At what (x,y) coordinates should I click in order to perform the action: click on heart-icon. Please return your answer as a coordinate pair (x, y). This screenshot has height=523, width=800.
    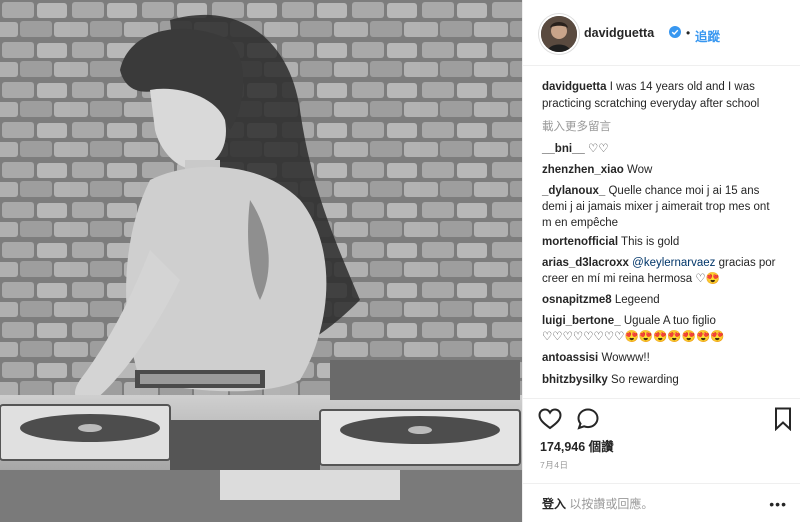
    Looking at the image, I should click on (550, 419).